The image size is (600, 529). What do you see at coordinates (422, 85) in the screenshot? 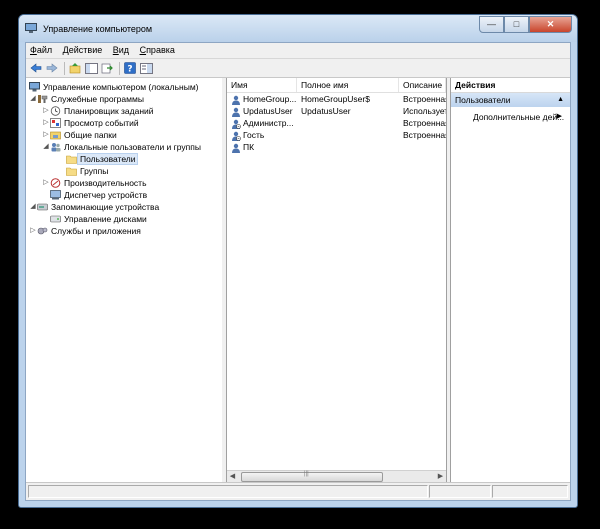
I see `column-description: Описание` at bounding box center [422, 85].